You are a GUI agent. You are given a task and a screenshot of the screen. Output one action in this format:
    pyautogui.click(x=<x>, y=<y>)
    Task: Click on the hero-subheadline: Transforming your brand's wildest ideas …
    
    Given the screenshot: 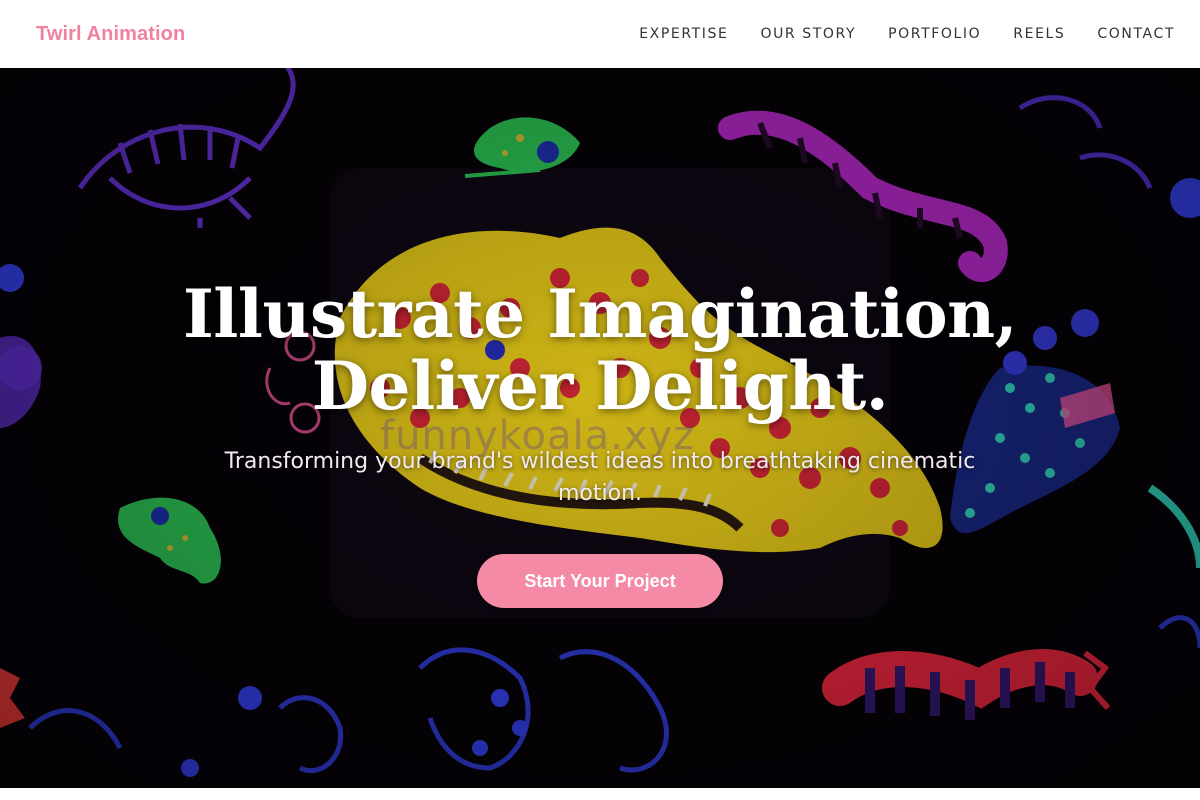 What is the action you would take?
    pyautogui.click(x=600, y=477)
    